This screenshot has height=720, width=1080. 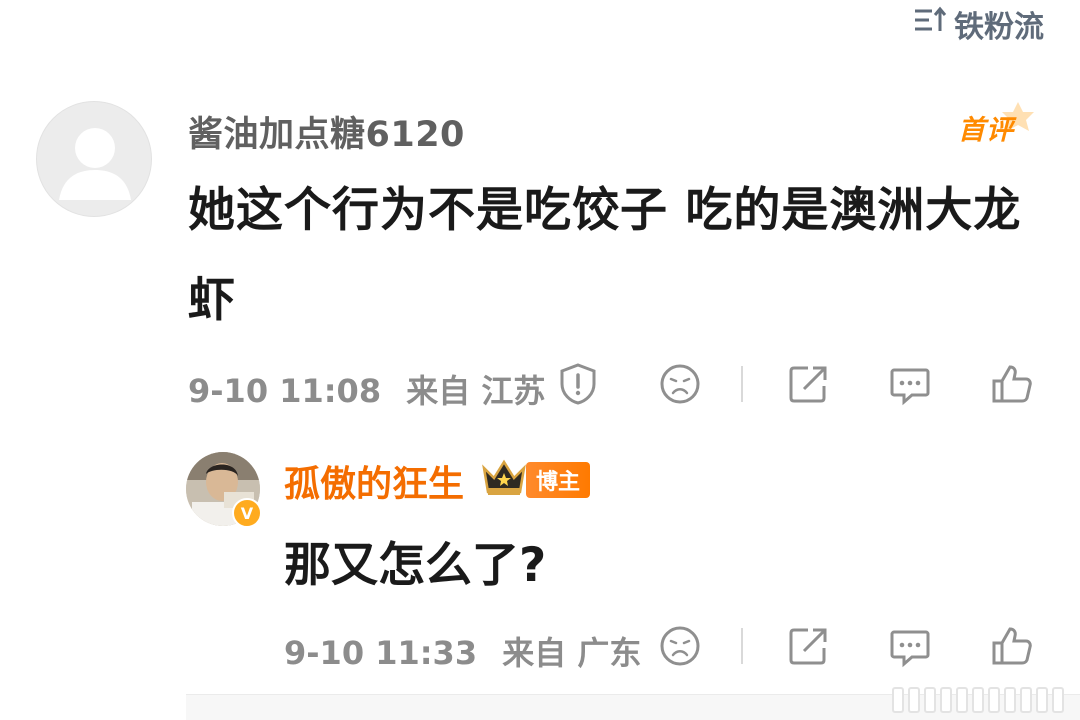 I want to click on reply-timestamp: 9-10 11:33 来自 广东, so click(x=462, y=651).